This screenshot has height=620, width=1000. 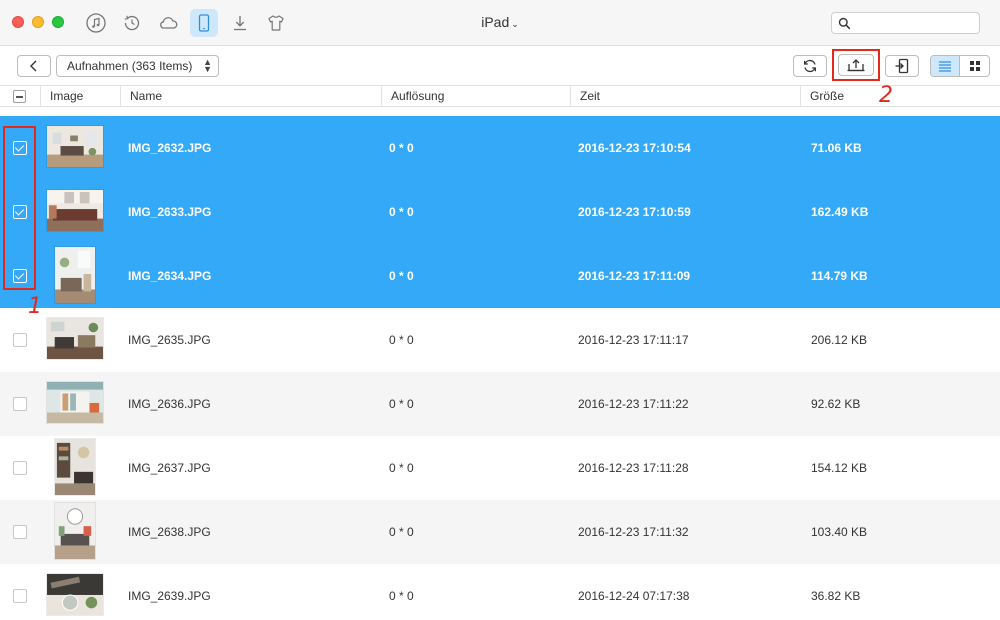 What do you see at coordinates (80, 96) in the screenshot?
I see `column-header-image: Image` at bounding box center [80, 96].